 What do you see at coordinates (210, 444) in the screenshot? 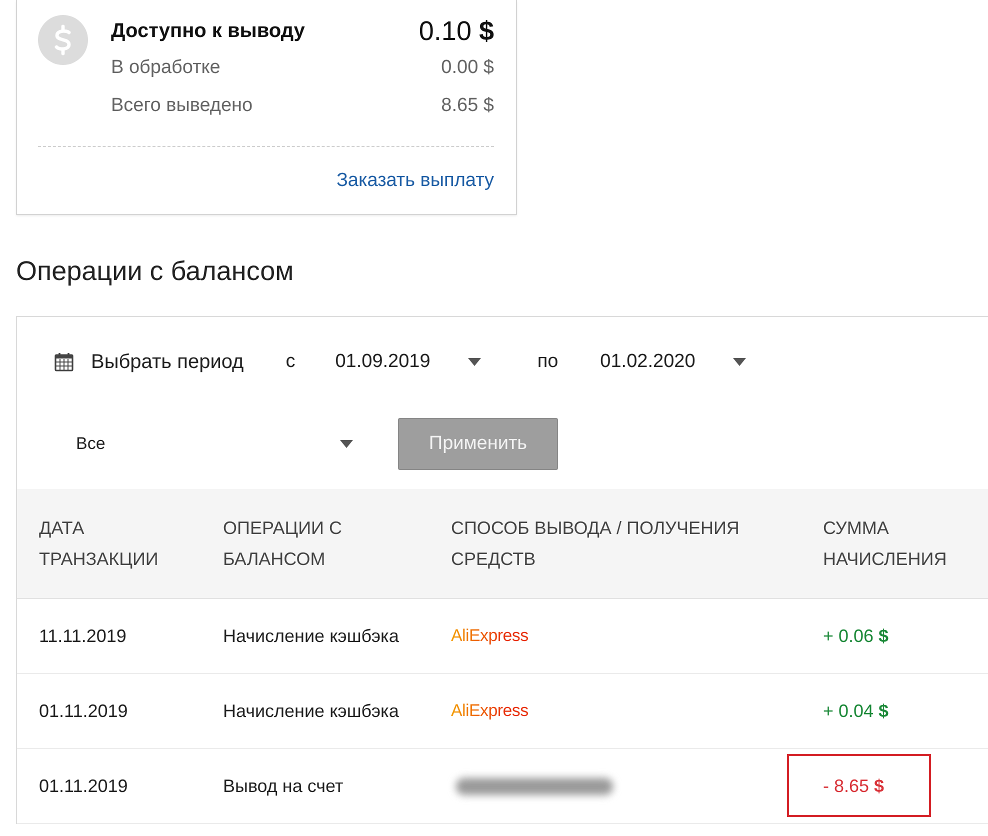
I see `operation-type-dropdown: Все` at bounding box center [210, 444].